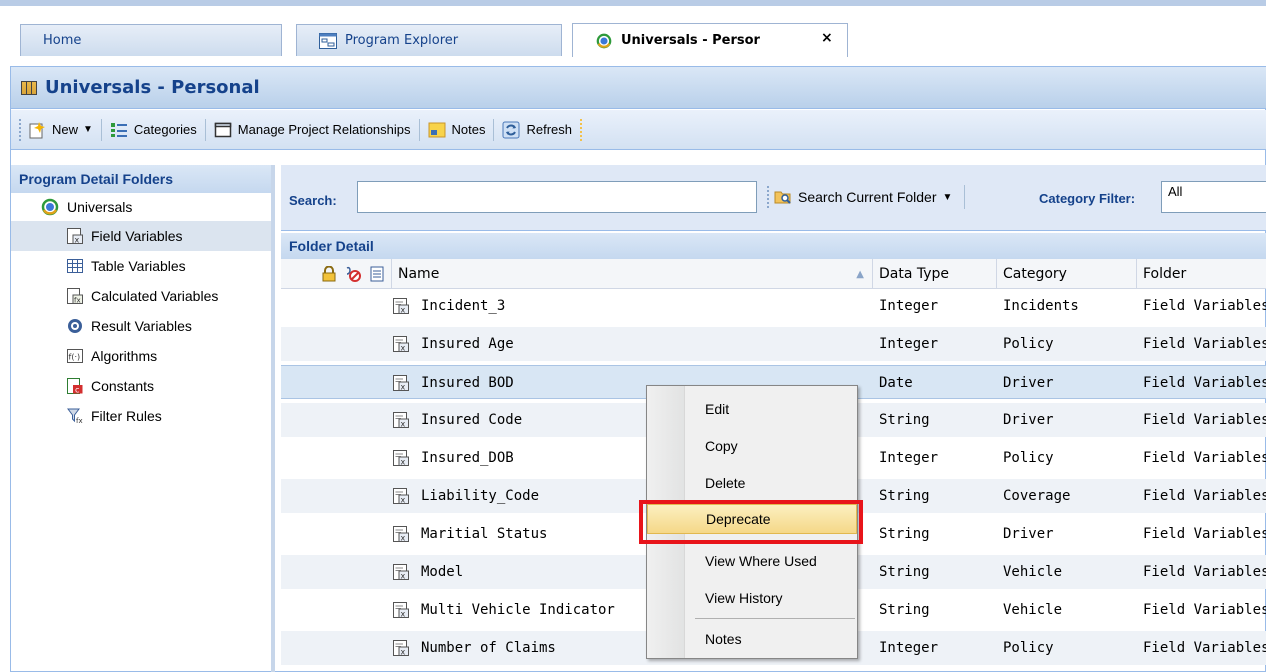 This screenshot has width=1266, height=672. Describe the element at coordinates (581, 129) in the screenshot. I see `toolbar-end-grip` at that location.